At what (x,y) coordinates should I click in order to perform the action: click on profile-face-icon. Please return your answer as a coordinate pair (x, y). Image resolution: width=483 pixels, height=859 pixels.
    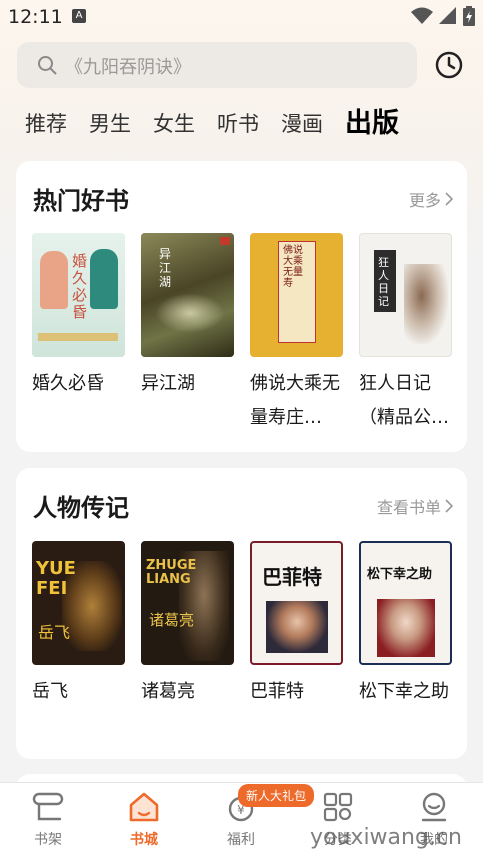
    Looking at the image, I should click on (434, 807).